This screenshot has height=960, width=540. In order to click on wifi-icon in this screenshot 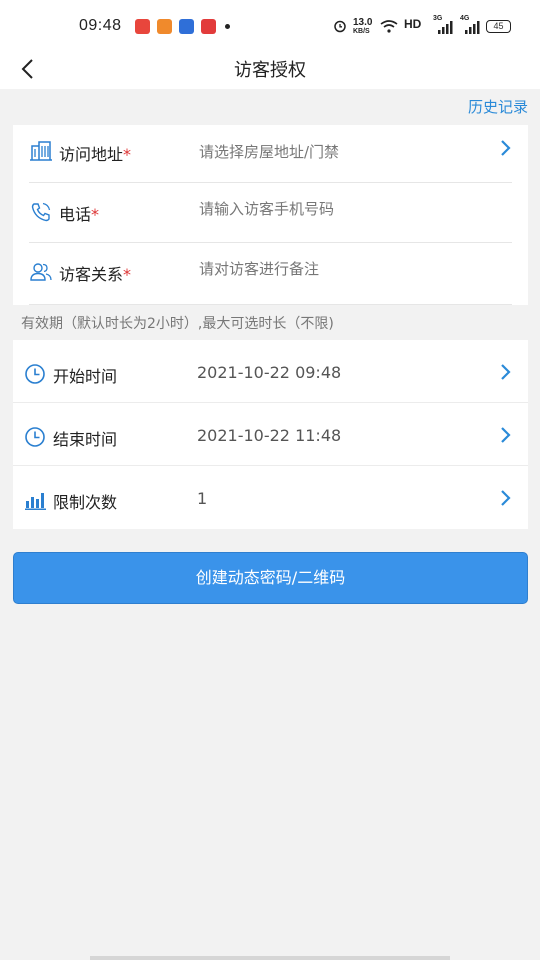, I will do `click(389, 26)`.